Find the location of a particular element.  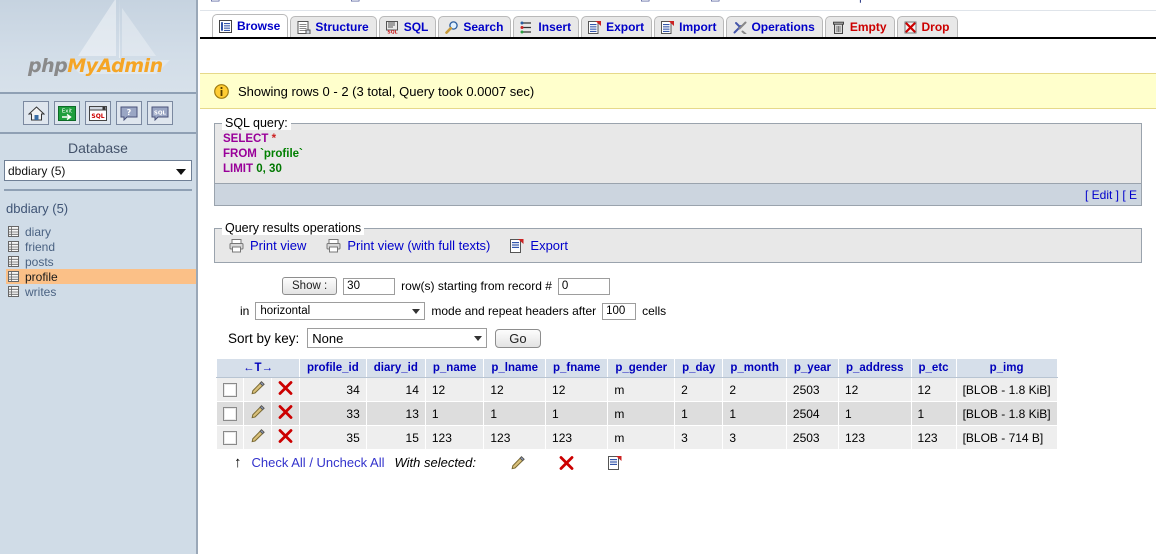

print-view-full-texts-link: Print view (with full texts) is located at coordinates (408, 245).